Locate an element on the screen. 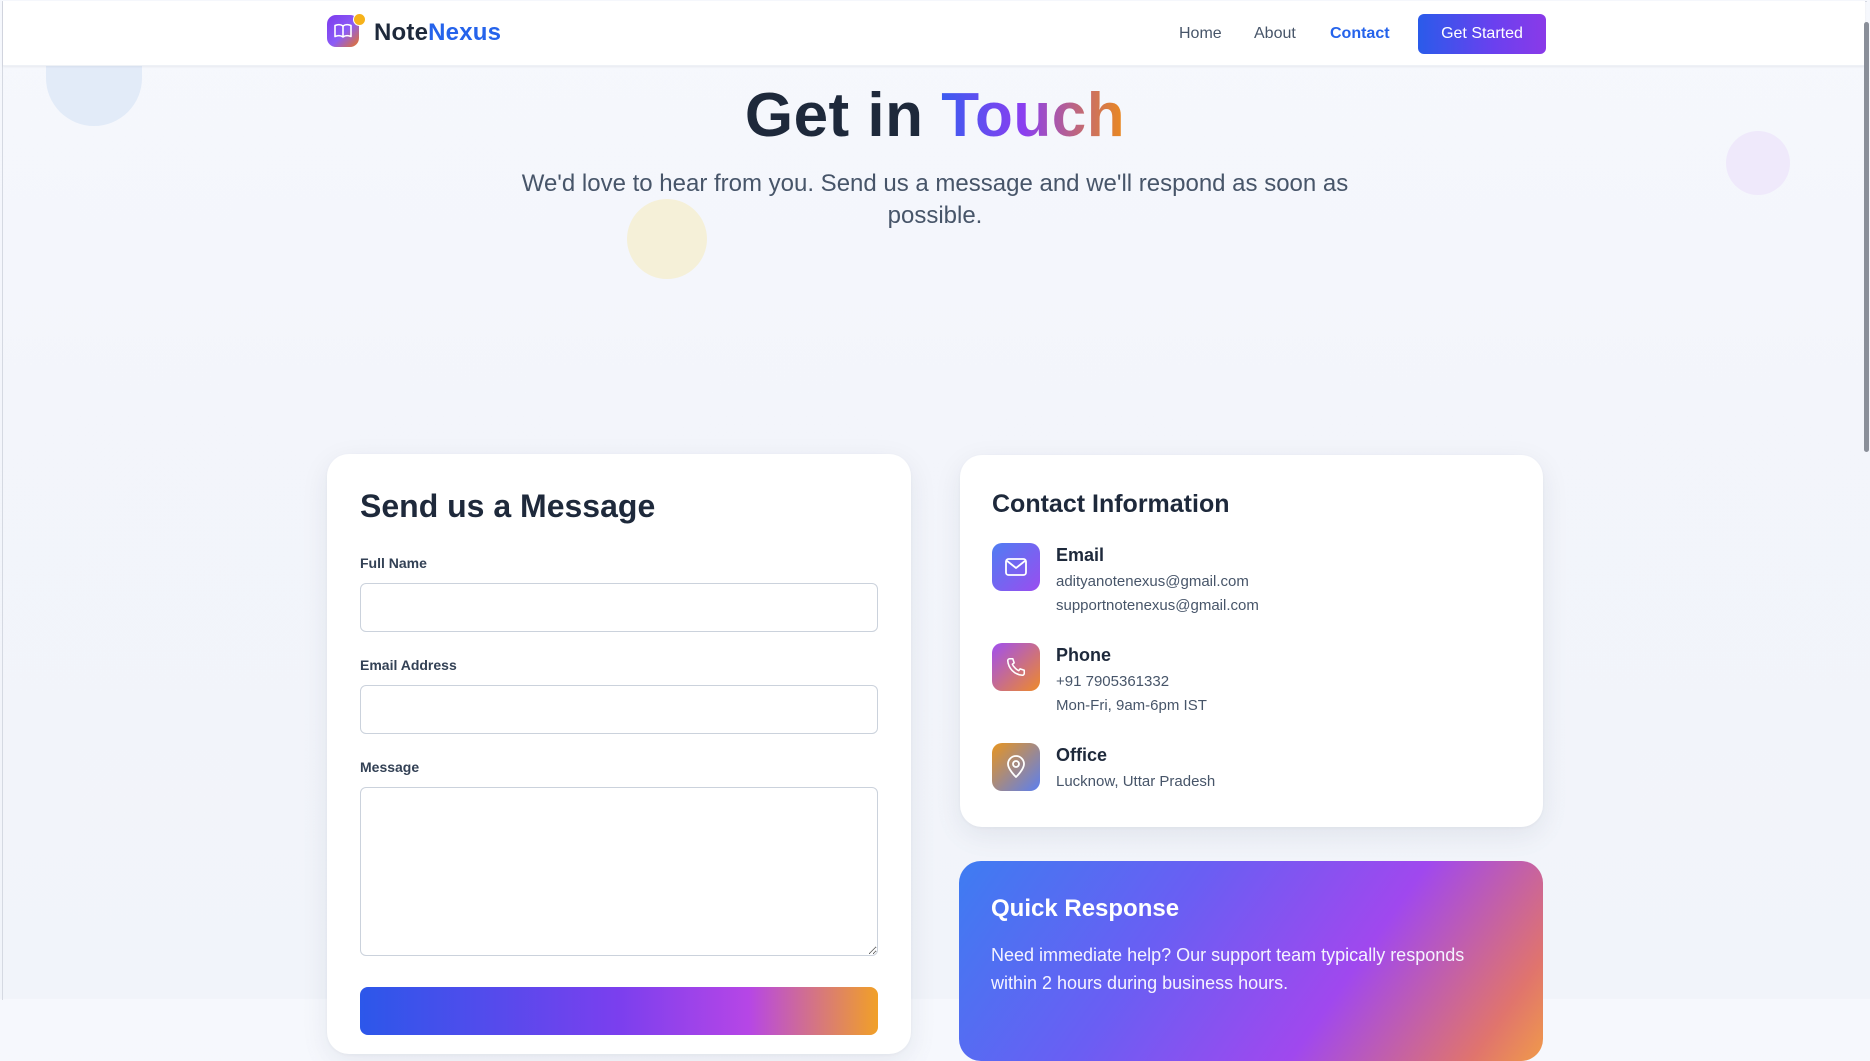  map-pin-icon is located at coordinates (1016, 767).